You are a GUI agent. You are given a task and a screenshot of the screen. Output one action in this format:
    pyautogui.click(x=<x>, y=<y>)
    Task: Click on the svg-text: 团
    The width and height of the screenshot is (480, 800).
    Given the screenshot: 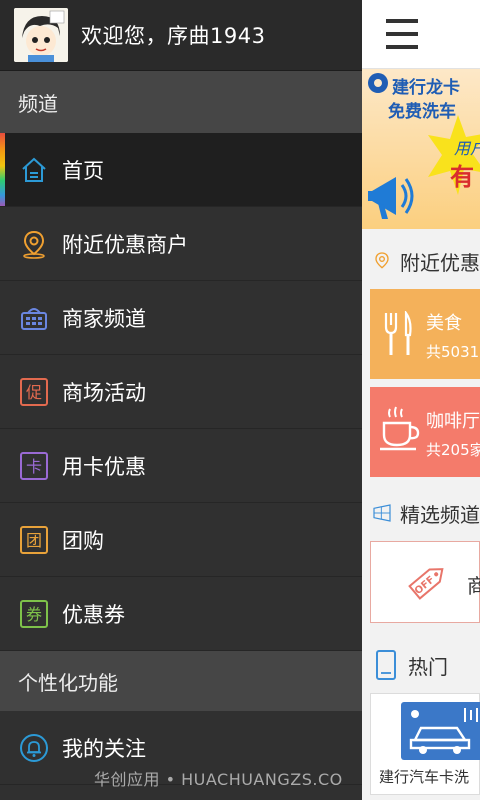 What is the action you would take?
    pyautogui.click(x=34, y=540)
    